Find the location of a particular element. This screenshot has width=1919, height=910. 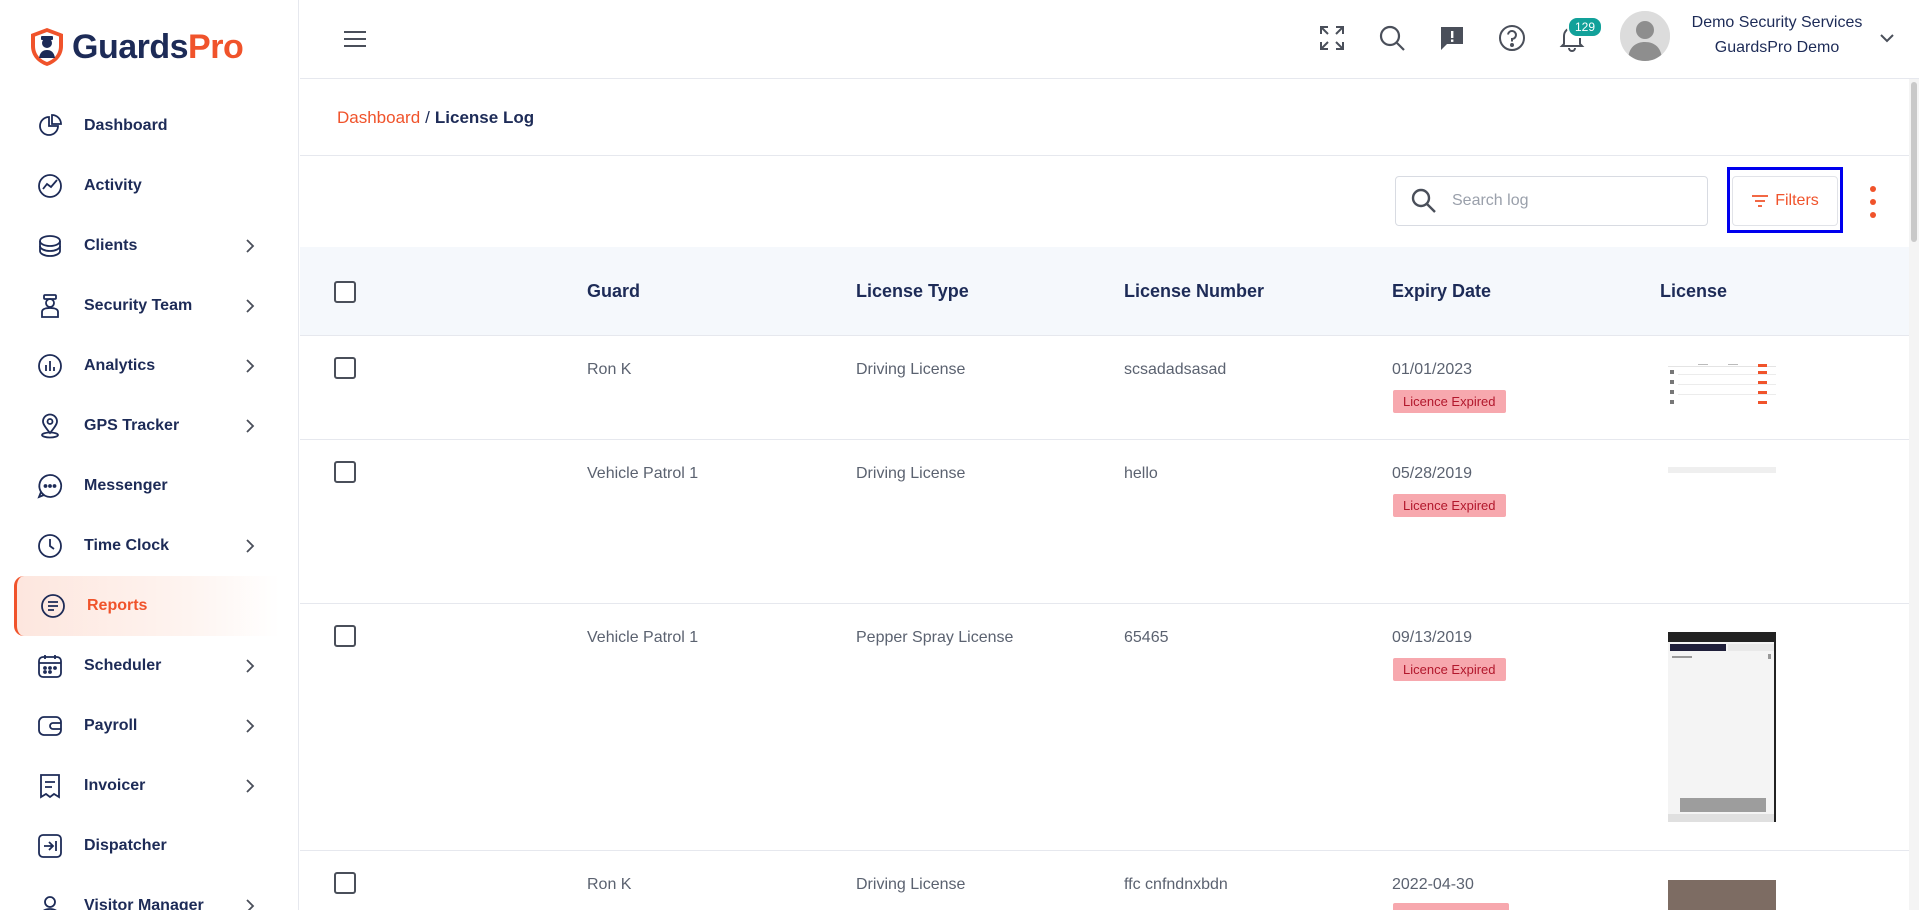

sidebar-item-gps-tracker: GPS Tracker is located at coordinates (149, 426).